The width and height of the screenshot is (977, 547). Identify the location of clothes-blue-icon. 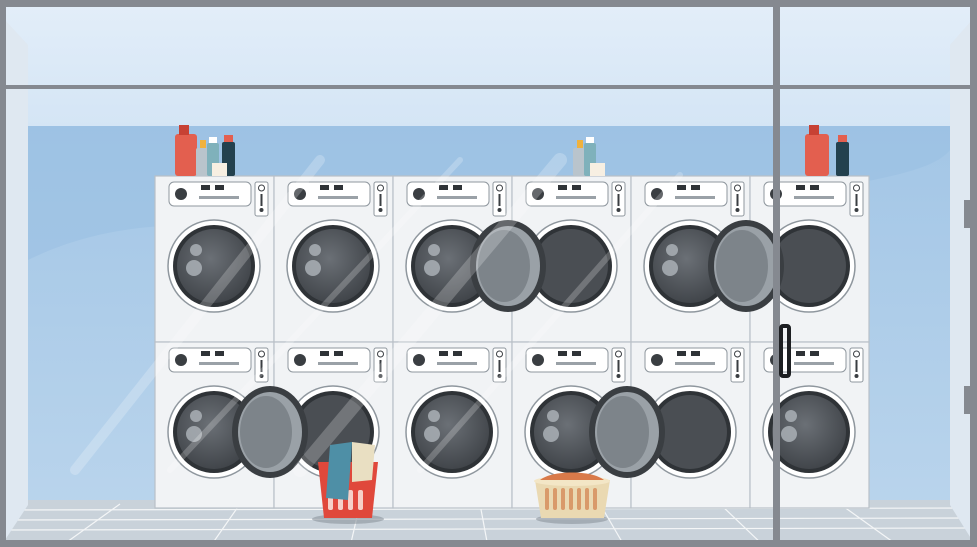
(339, 471).